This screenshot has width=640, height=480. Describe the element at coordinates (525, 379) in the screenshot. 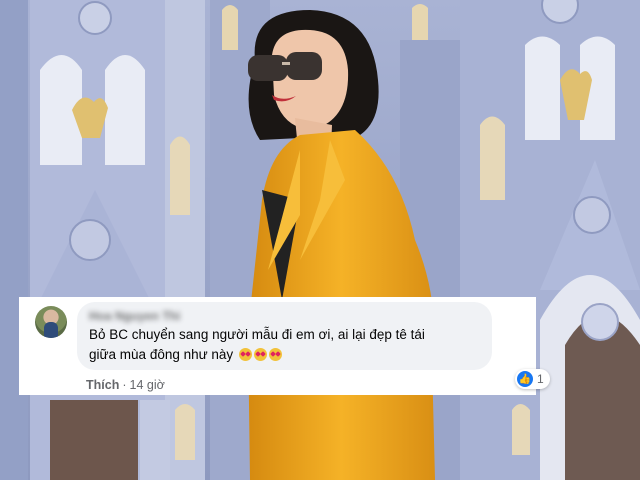

I see `like-icon: 👍` at that location.